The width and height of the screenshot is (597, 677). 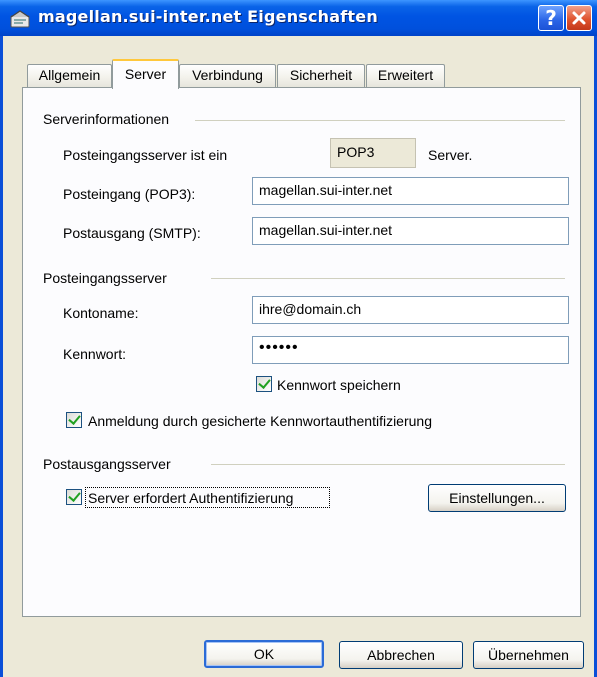 I want to click on window-title: magellan.sui-inter.net Eigenschaften, so click(x=208, y=16).